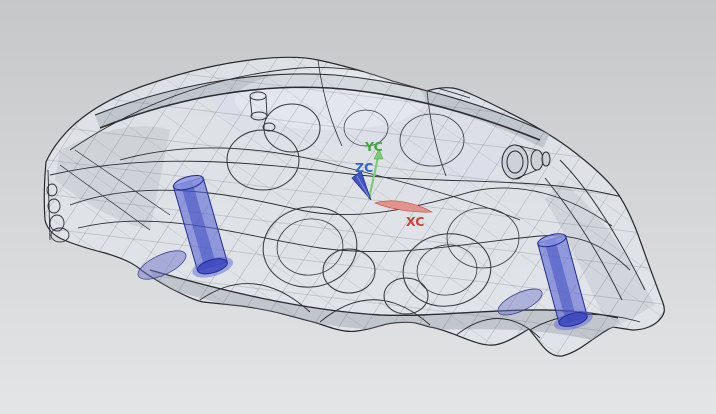 This screenshot has width=716, height=414. I want to click on wcs-label-yc: YC, so click(373, 146).